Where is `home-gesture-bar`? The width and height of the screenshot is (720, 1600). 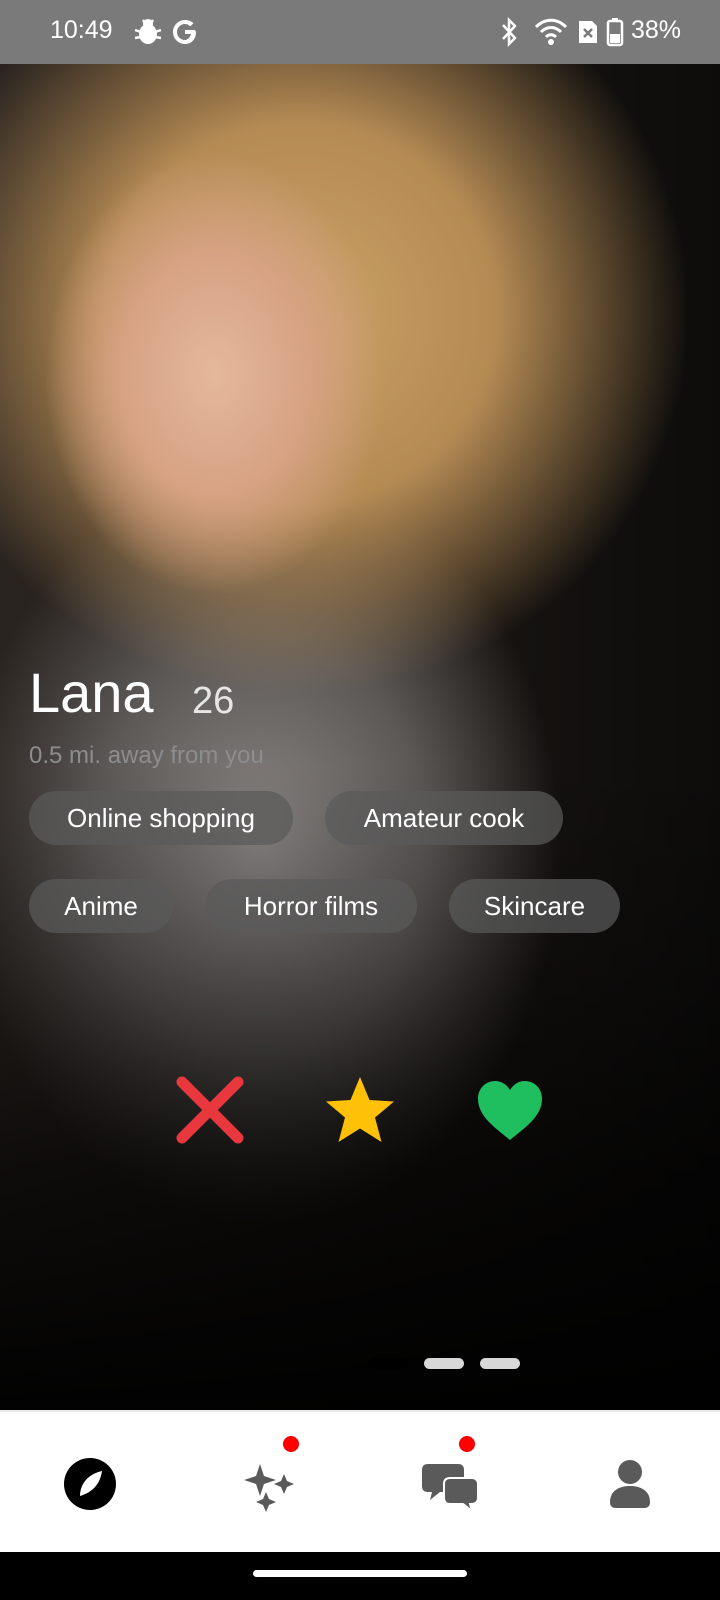 home-gesture-bar is located at coordinates (360, 1573).